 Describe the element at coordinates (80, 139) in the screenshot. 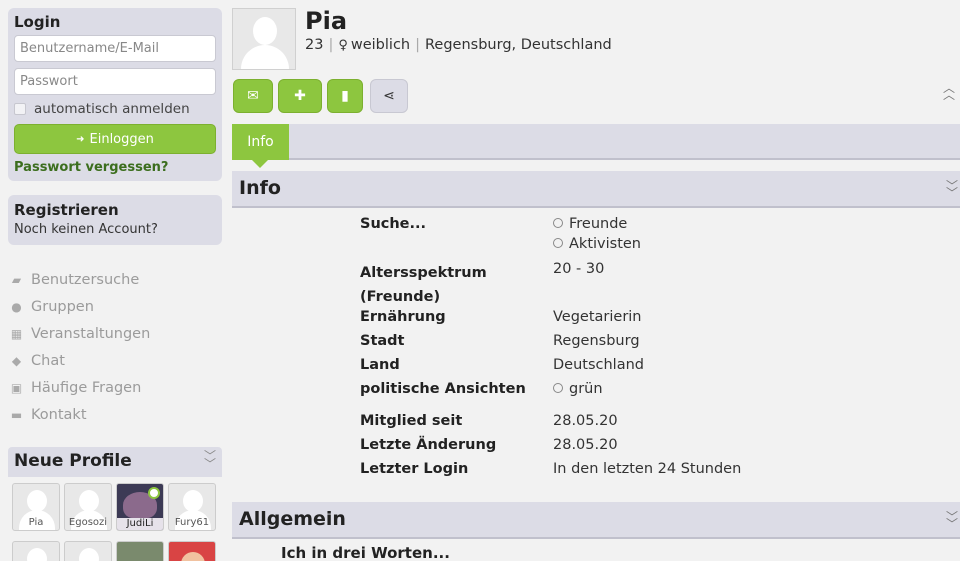

I see `sign-in-icon: ➜` at that location.